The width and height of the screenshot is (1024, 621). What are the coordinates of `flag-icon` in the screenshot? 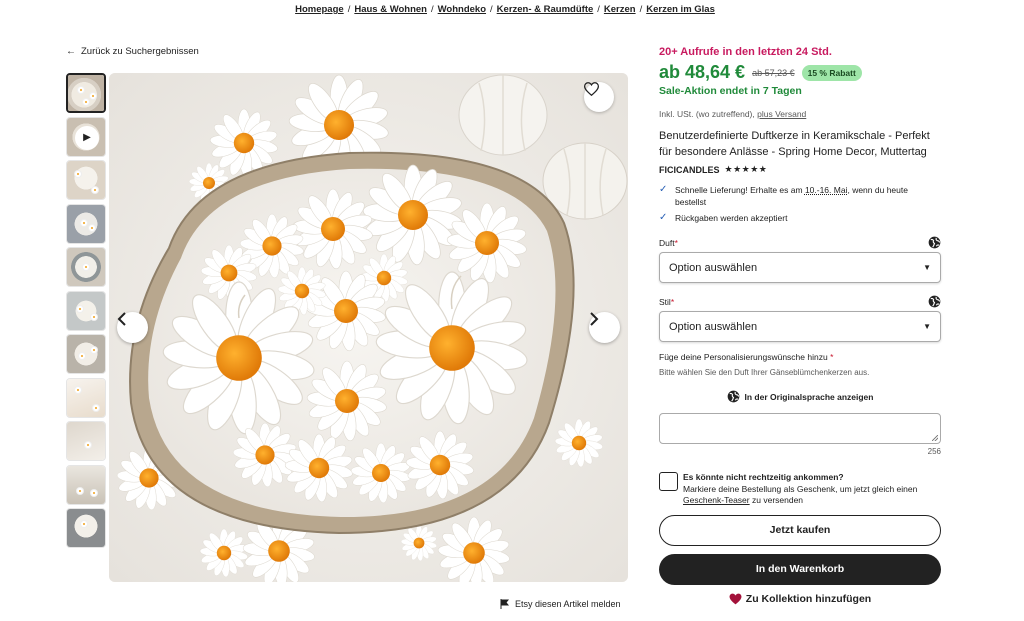 It's located at (504, 604).